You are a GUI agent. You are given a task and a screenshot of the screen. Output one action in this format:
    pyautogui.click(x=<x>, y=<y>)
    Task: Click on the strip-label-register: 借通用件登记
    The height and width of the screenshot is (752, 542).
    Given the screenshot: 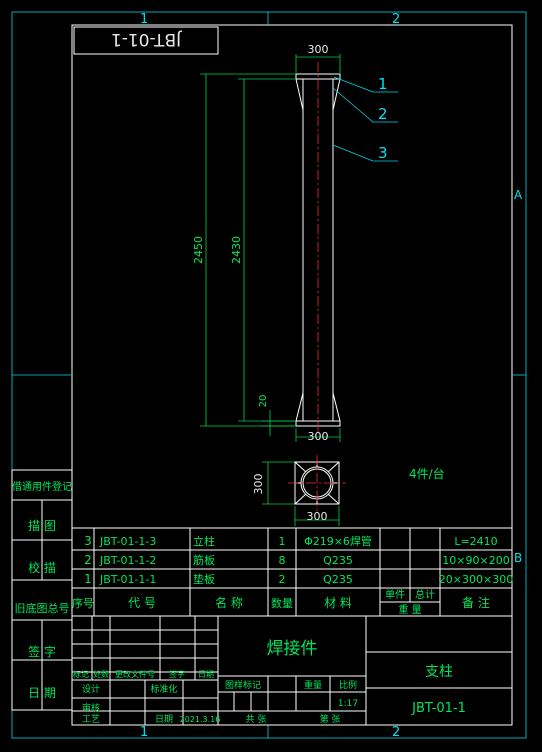 What is the action you would take?
    pyautogui.click(x=42, y=486)
    